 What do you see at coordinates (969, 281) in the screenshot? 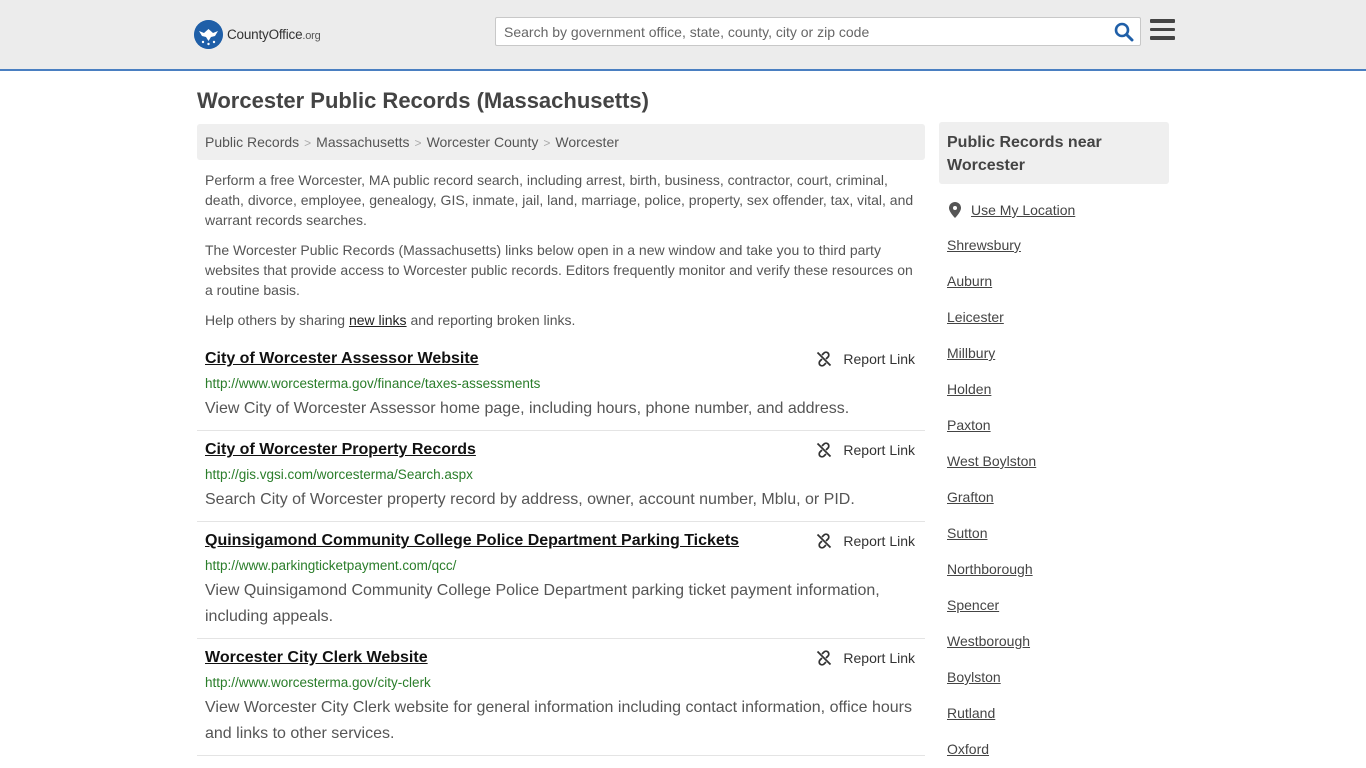
I see `town-link-auburn: Auburn` at bounding box center [969, 281].